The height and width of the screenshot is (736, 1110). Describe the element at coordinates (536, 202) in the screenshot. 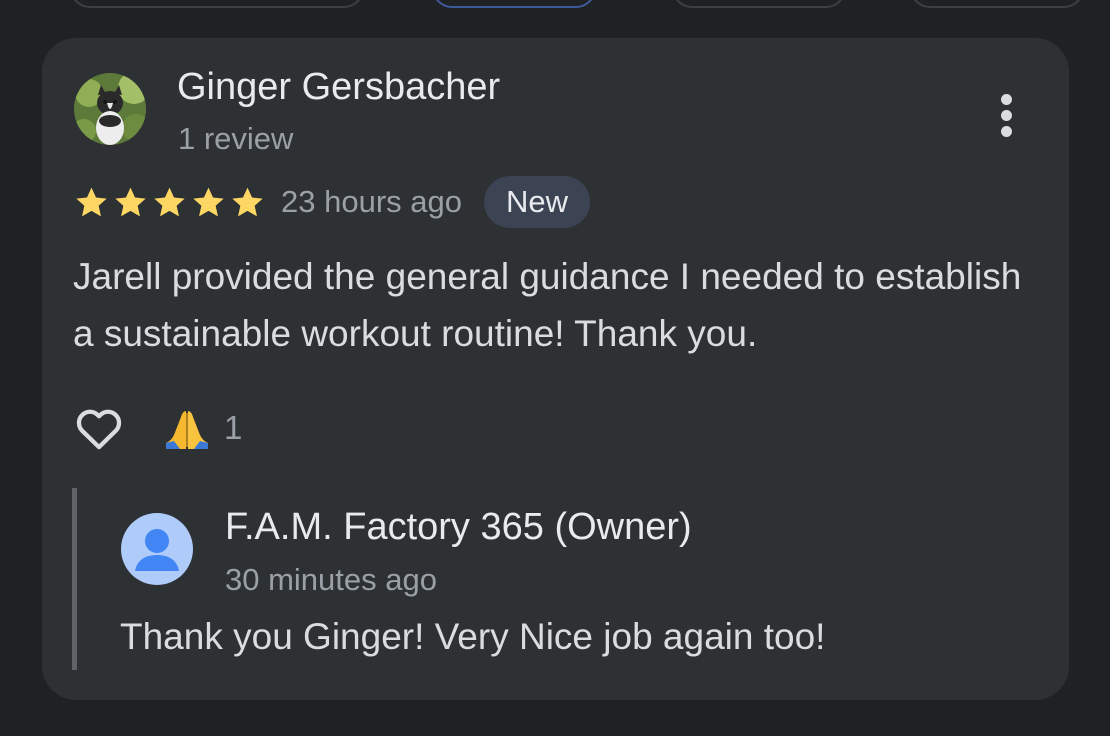

I see `new-badge: New` at that location.